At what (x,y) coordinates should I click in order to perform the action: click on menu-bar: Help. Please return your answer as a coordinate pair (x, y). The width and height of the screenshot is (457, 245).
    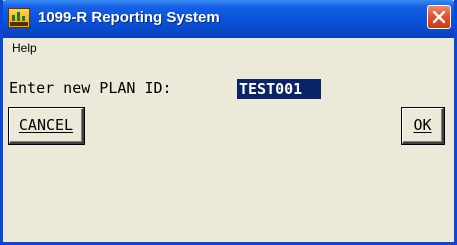
    Looking at the image, I should click on (228, 48).